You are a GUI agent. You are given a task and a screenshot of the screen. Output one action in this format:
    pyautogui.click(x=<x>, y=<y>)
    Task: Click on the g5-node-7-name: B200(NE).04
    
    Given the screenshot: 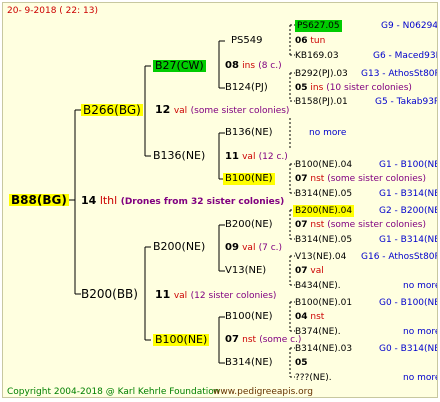 What is the action you would take?
    pyautogui.click(x=324, y=211)
    